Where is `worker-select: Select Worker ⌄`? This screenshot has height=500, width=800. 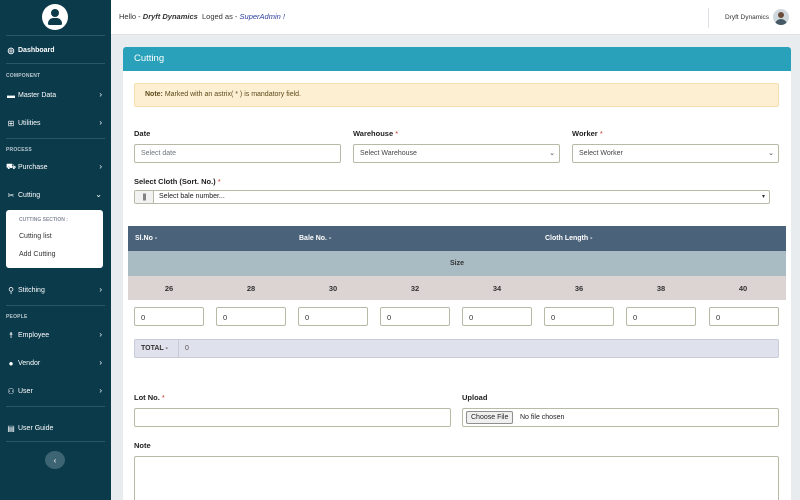 worker-select: Select Worker ⌄ is located at coordinates (675, 153).